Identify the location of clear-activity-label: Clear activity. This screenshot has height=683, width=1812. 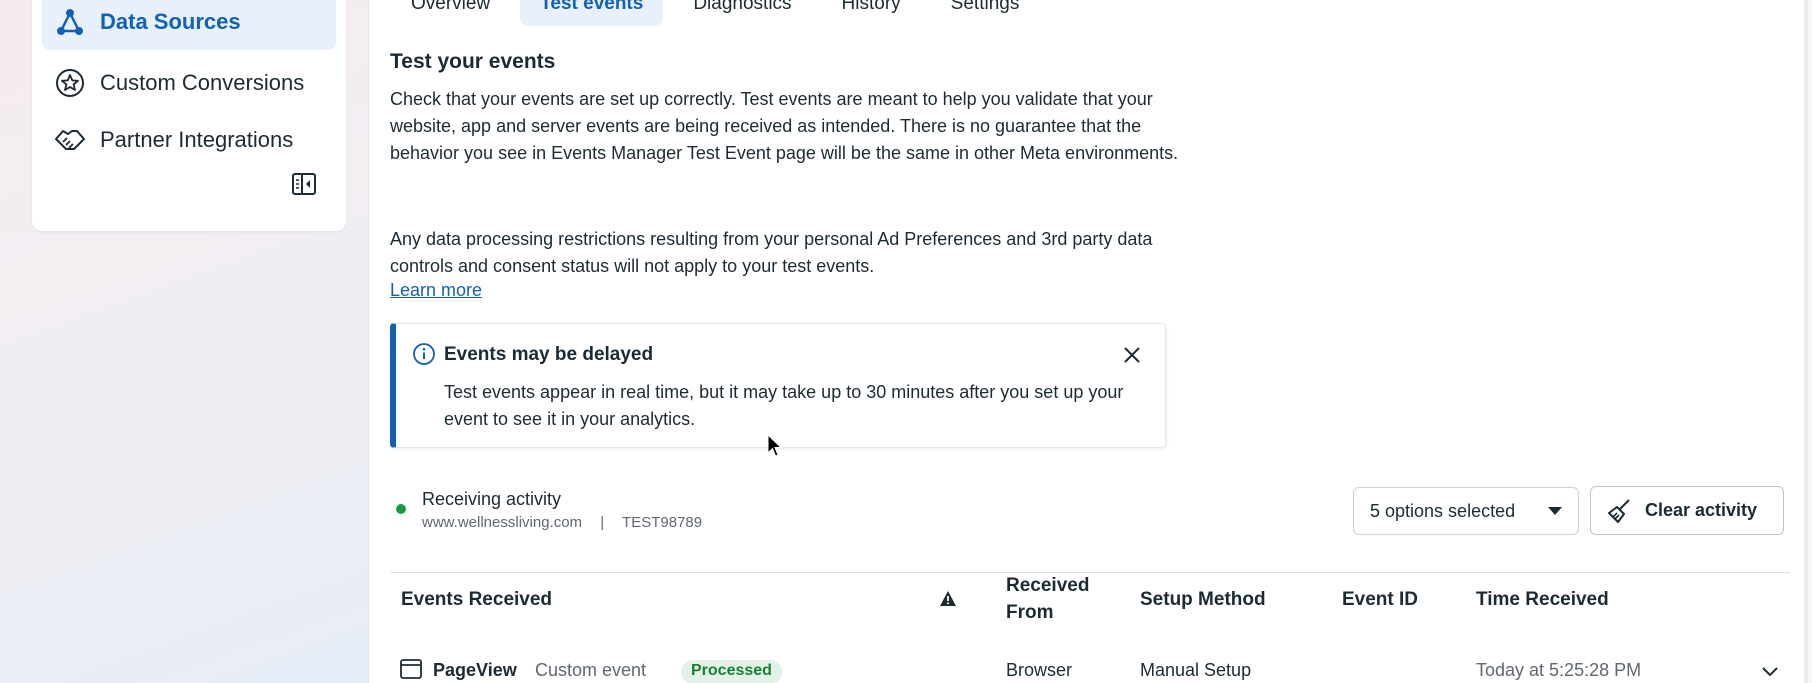
(1701, 510).